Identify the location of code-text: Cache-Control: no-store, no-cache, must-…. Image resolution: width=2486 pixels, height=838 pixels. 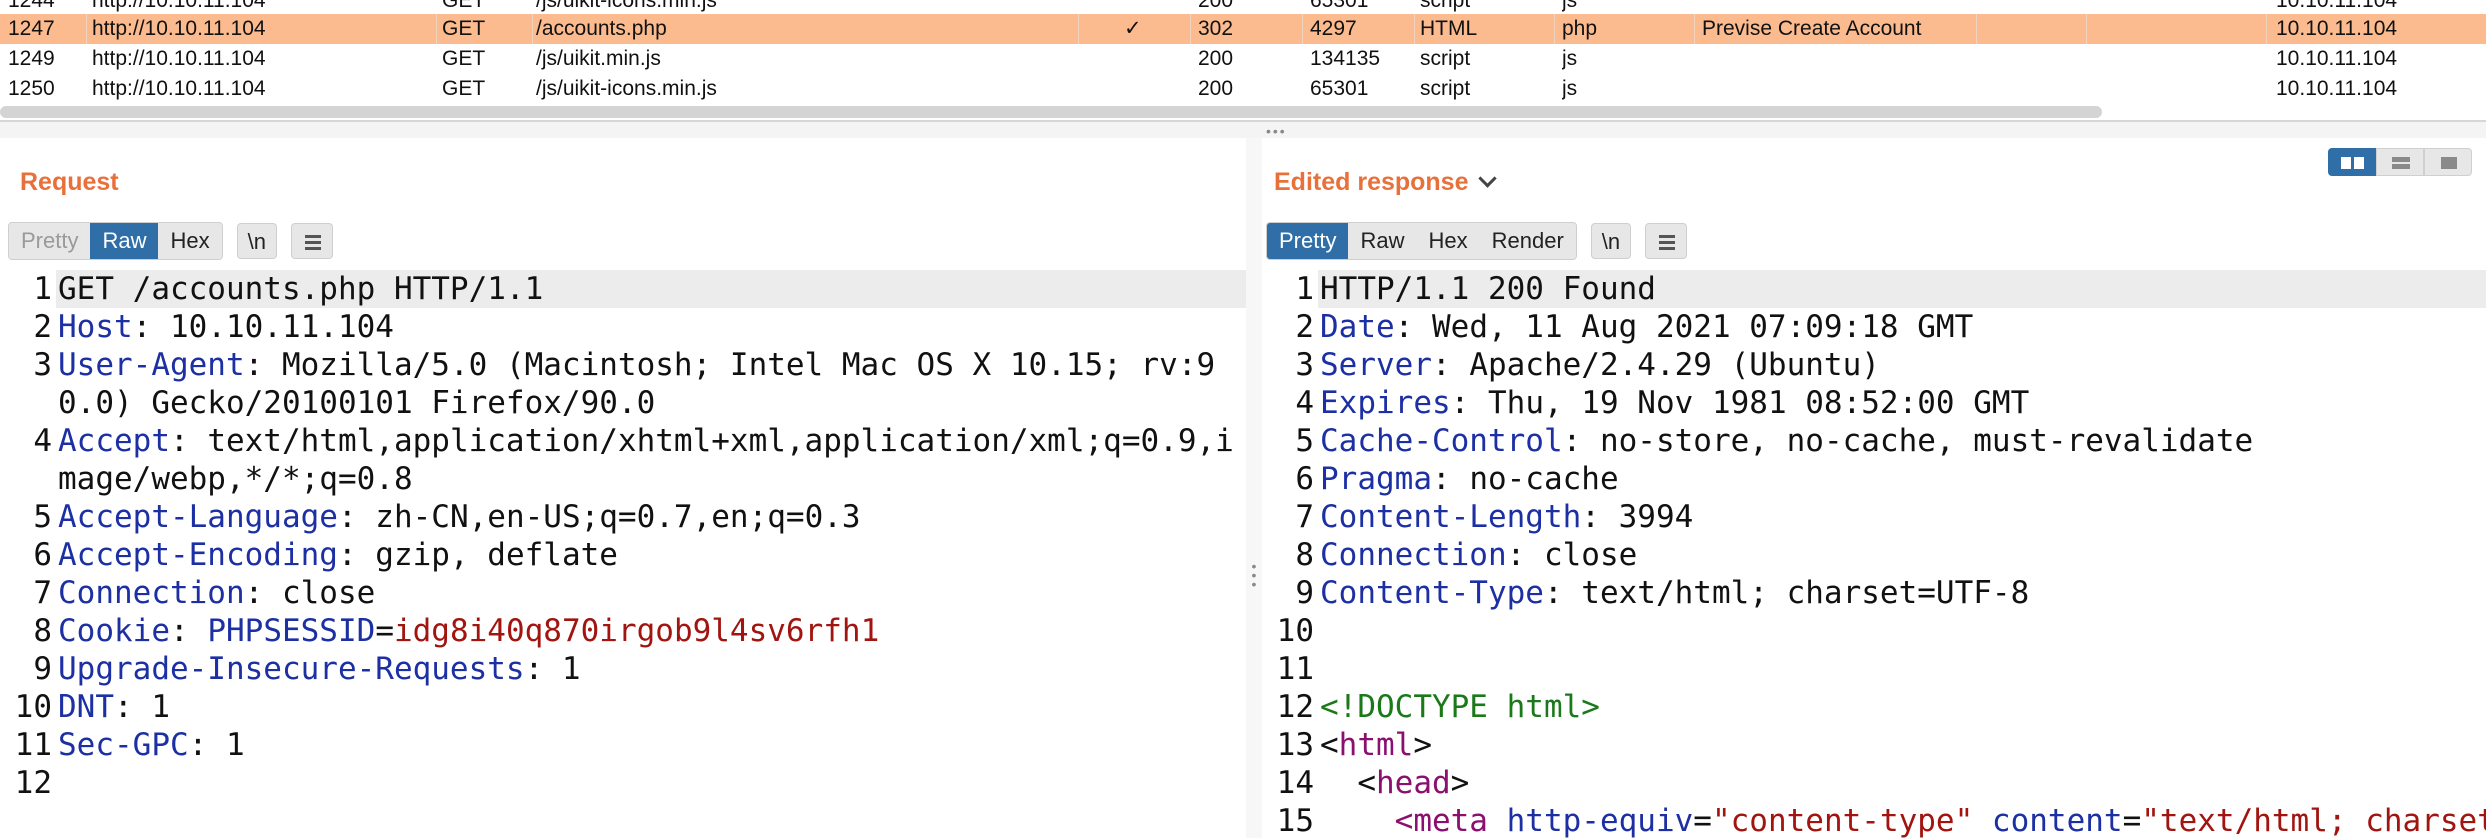
(1902, 441).